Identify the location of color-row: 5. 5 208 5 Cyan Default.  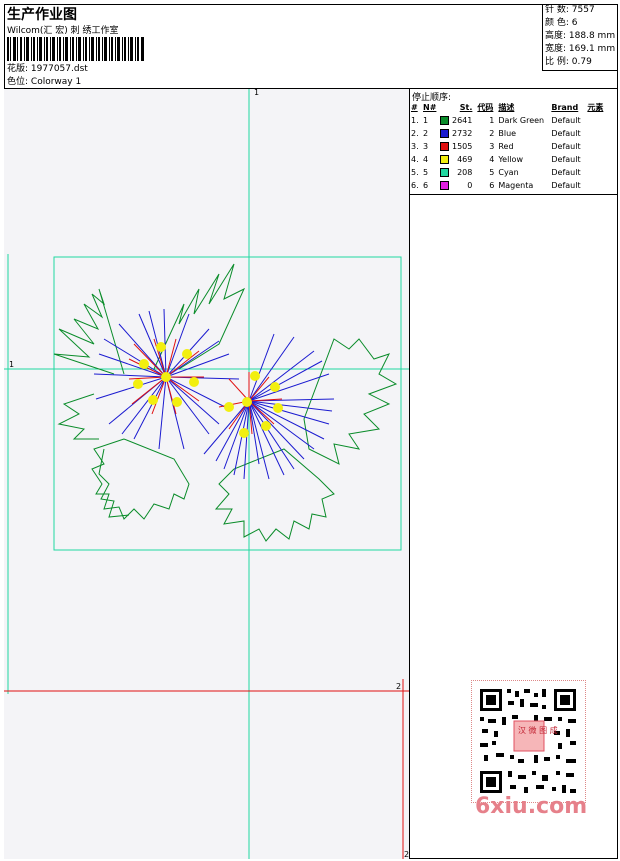
(496, 172).